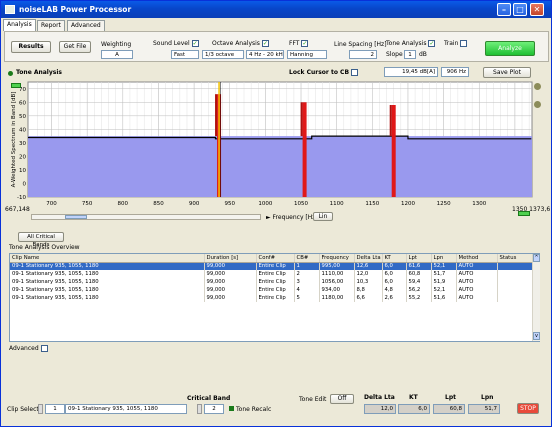  What do you see at coordinates (337, 258) in the screenshot?
I see `col-frequency: Frequency` at bounding box center [337, 258].